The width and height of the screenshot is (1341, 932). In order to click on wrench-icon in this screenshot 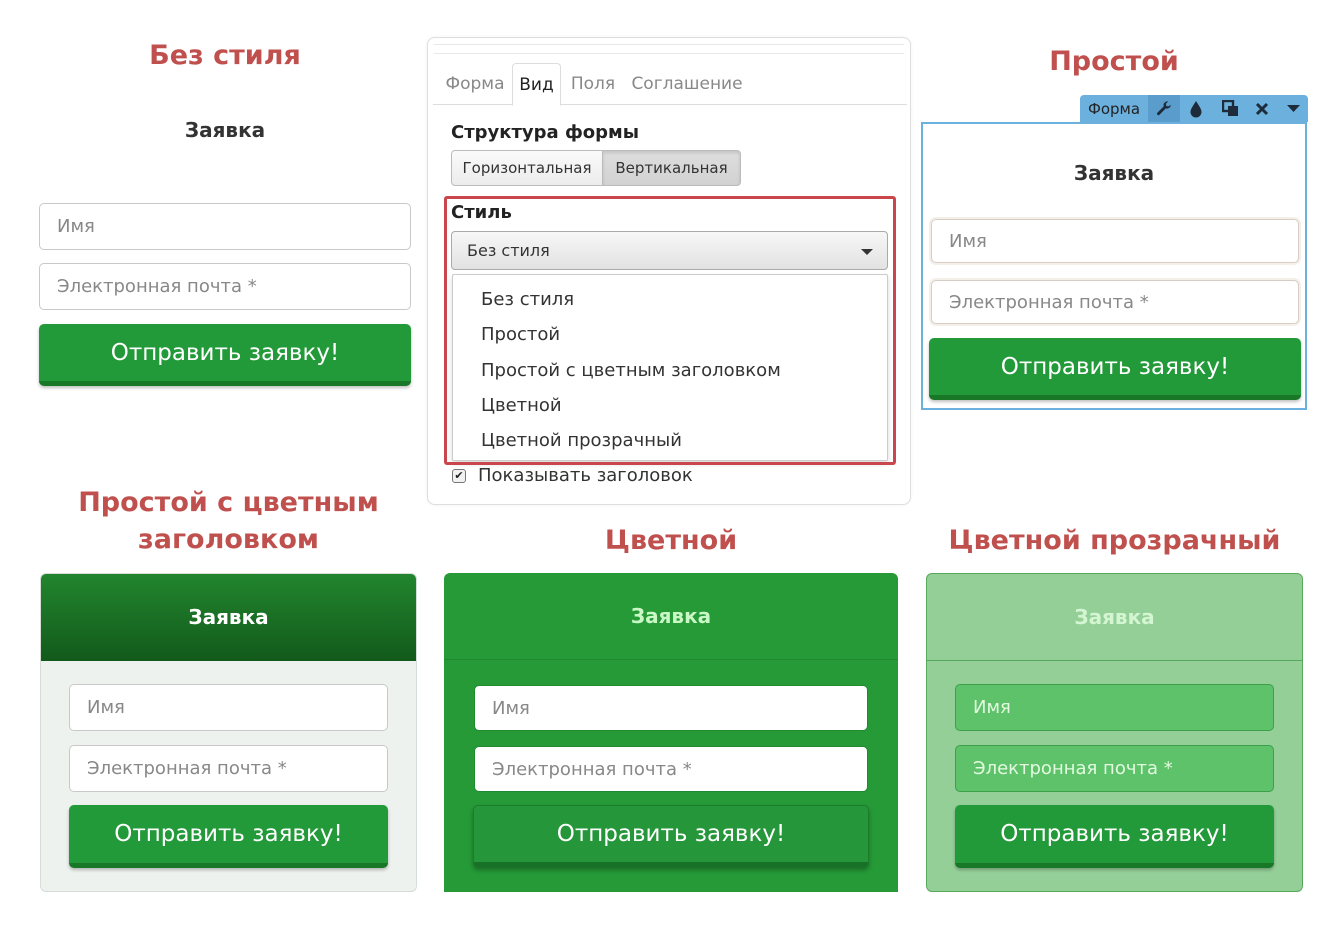, I will do `click(1164, 108)`.